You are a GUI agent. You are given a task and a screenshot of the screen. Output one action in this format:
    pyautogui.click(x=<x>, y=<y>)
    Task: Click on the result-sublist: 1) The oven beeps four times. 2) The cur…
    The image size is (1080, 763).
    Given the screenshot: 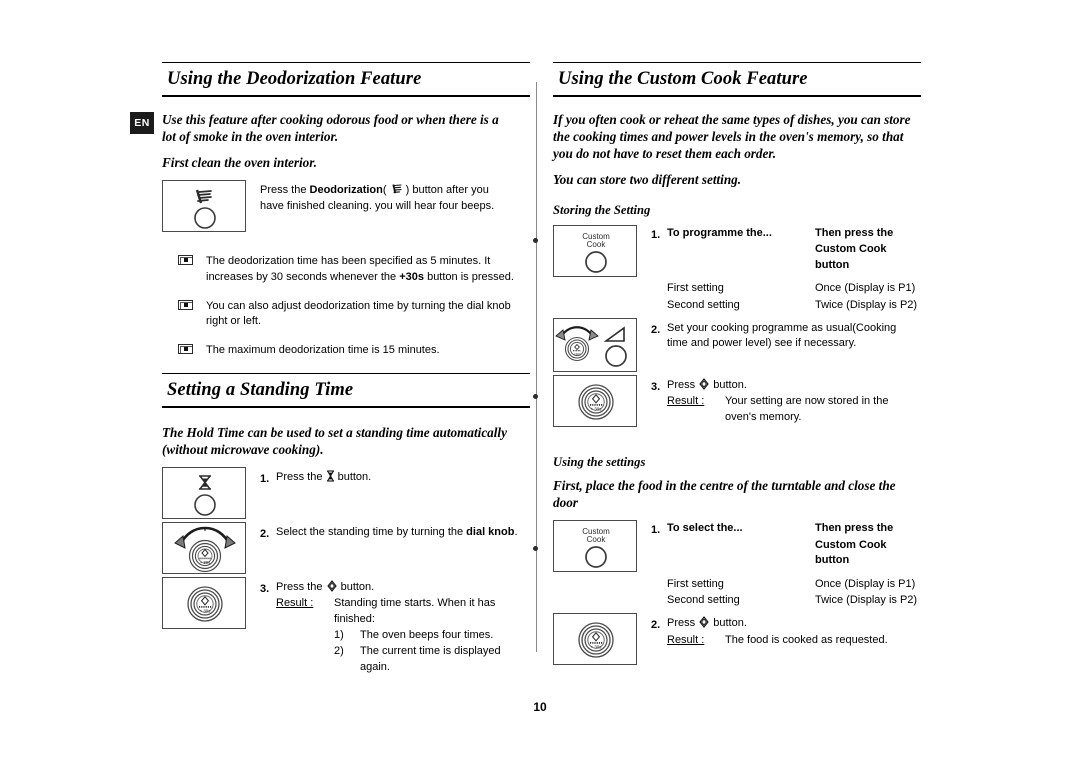 What is the action you would take?
    pyautogui.click(x=432, y=652)
    